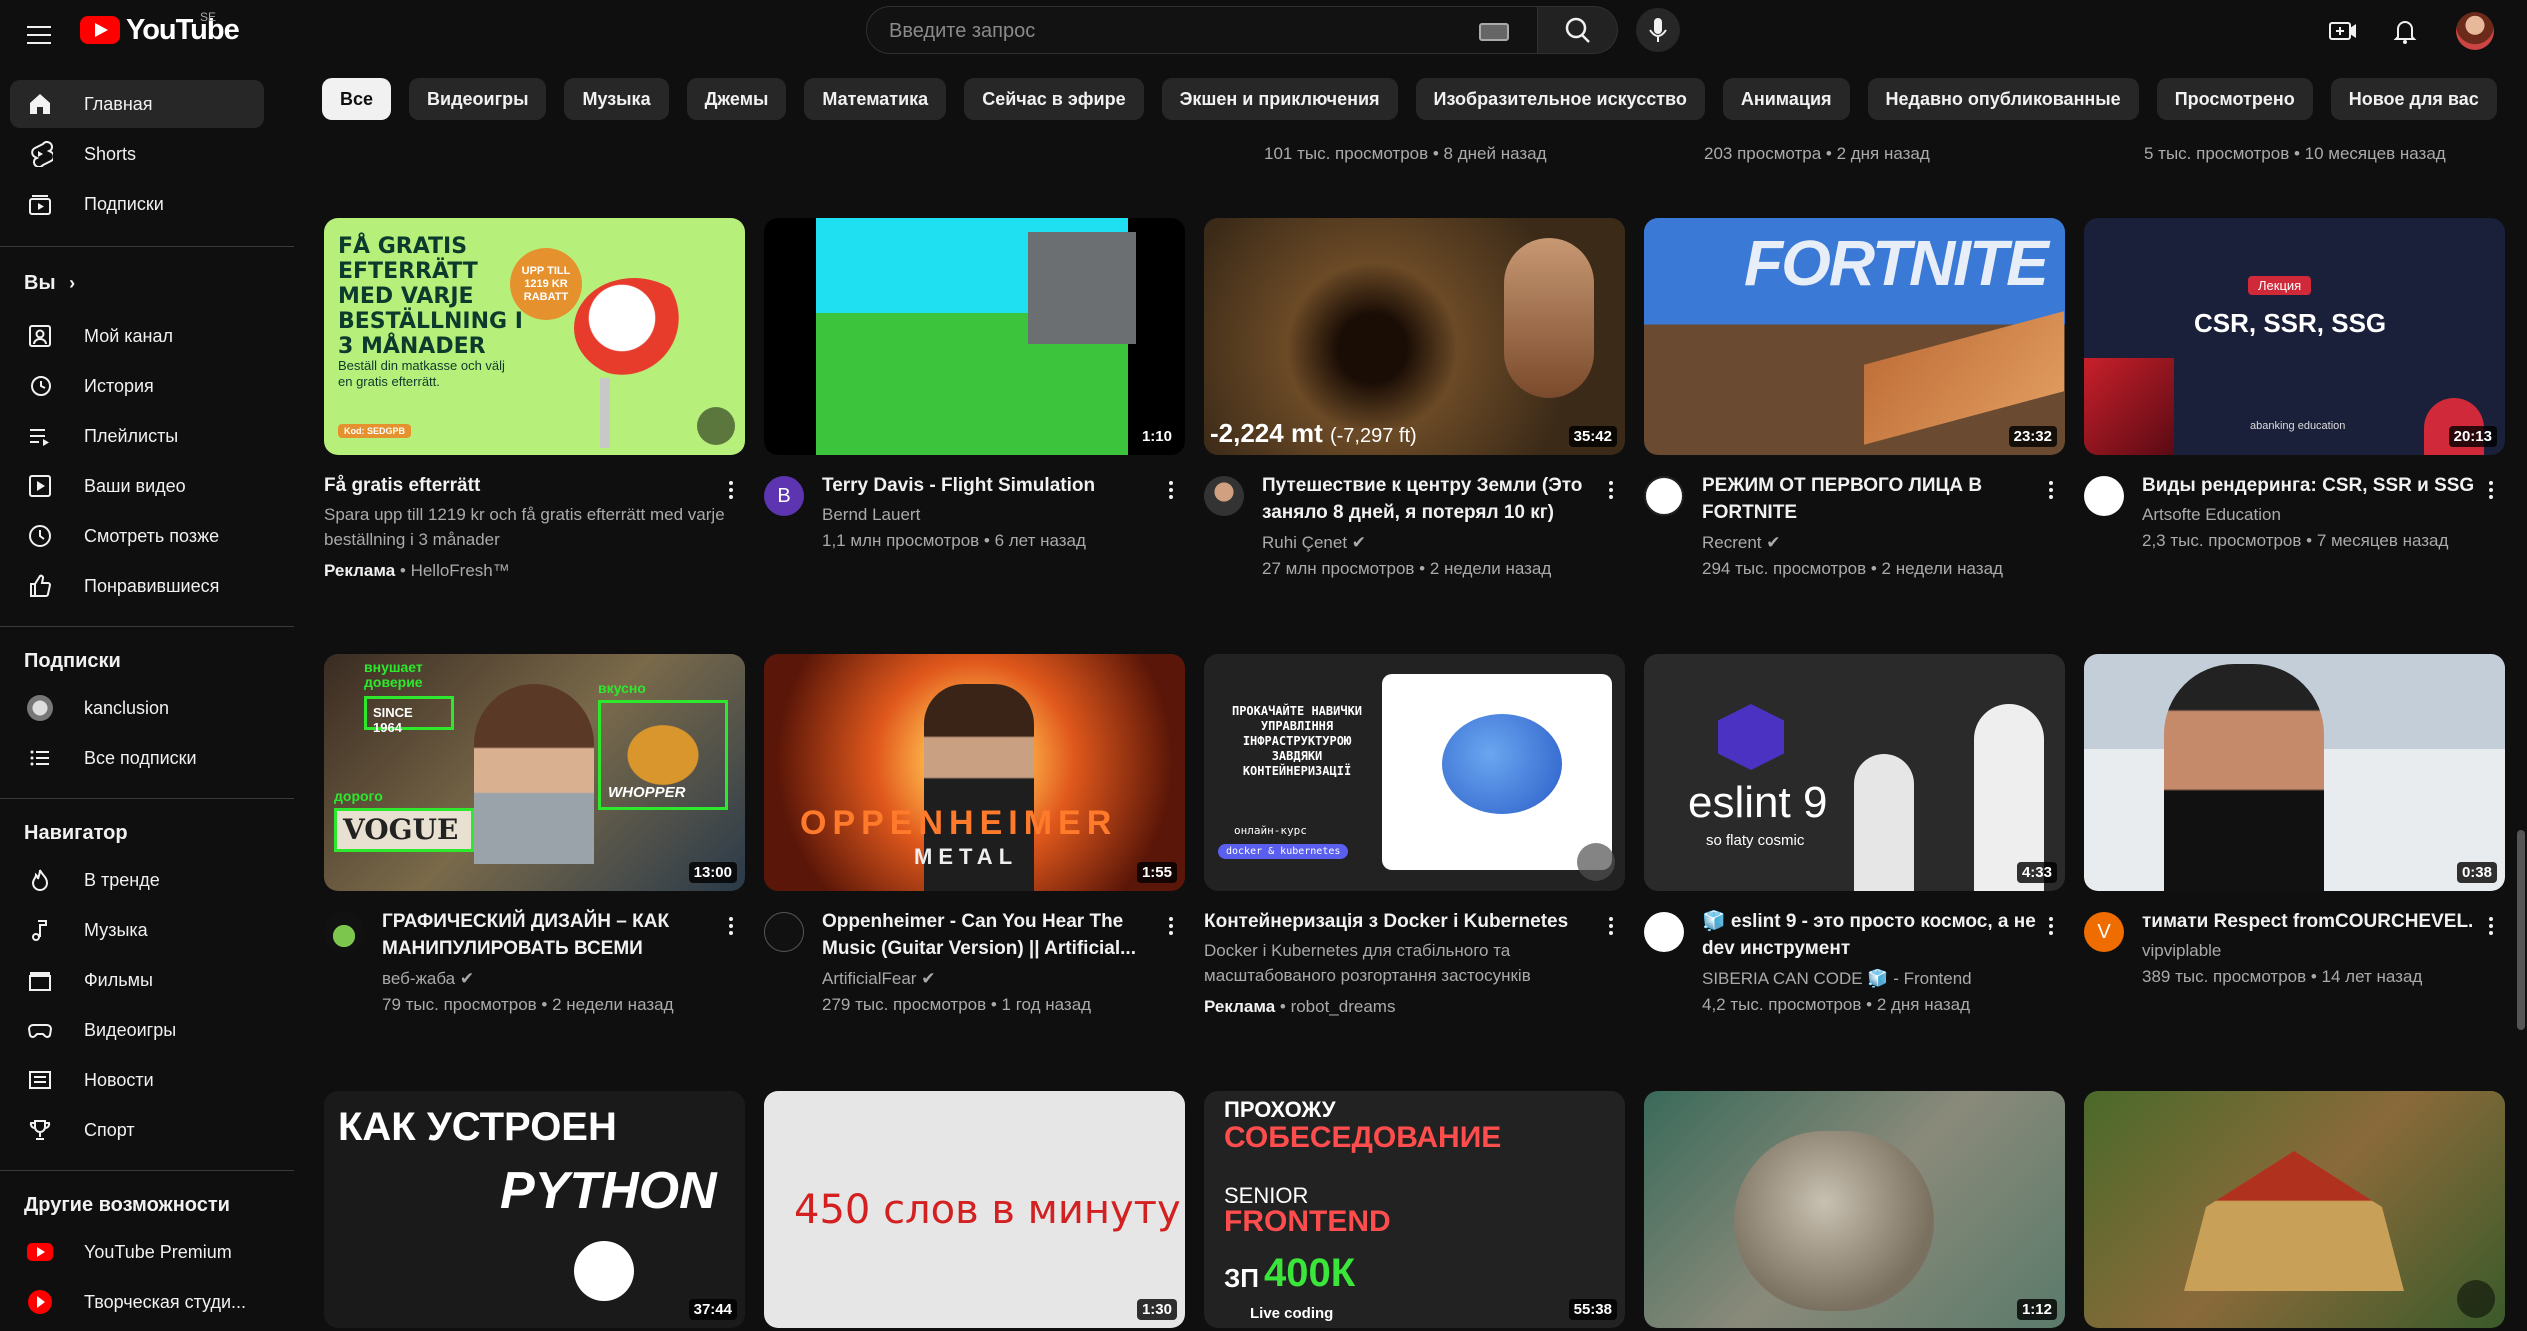  I want to click on channel-name: Ruhi Çenet ✔, so click(1314, 542).